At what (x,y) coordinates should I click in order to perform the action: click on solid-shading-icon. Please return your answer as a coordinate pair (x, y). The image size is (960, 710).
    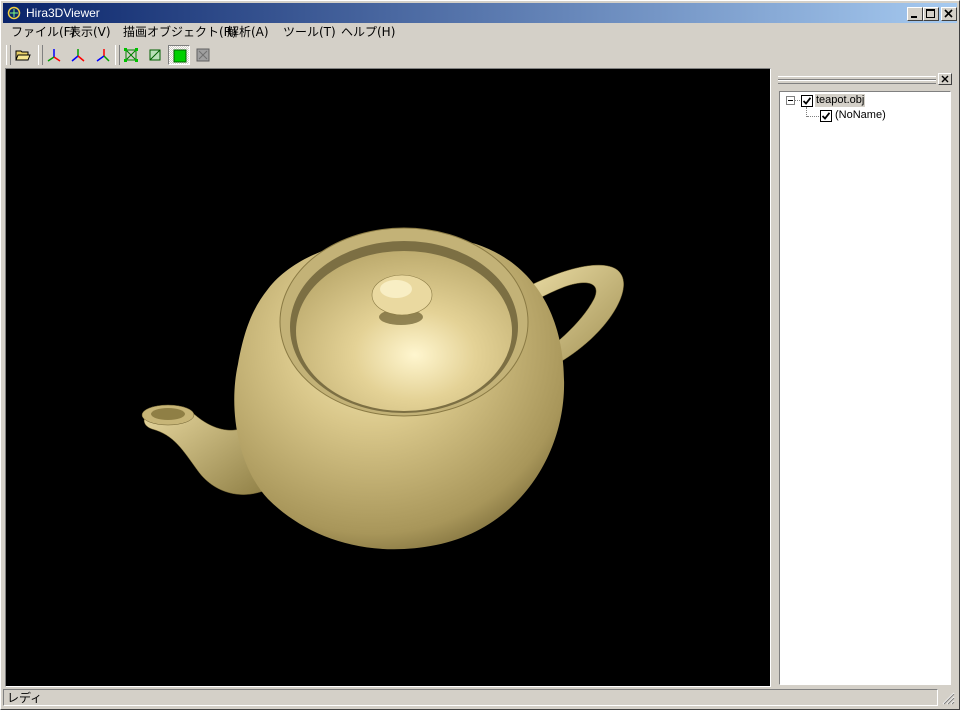
    Looking at the image, I should click on (180, 56).